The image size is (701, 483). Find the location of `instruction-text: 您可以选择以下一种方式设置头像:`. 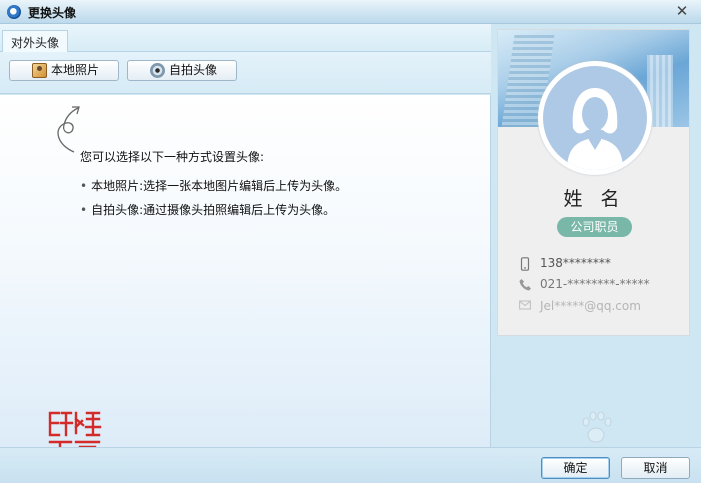

instruction-text: 您可以选择以下一种方式设置头像: is located at coordinates (172, 157).